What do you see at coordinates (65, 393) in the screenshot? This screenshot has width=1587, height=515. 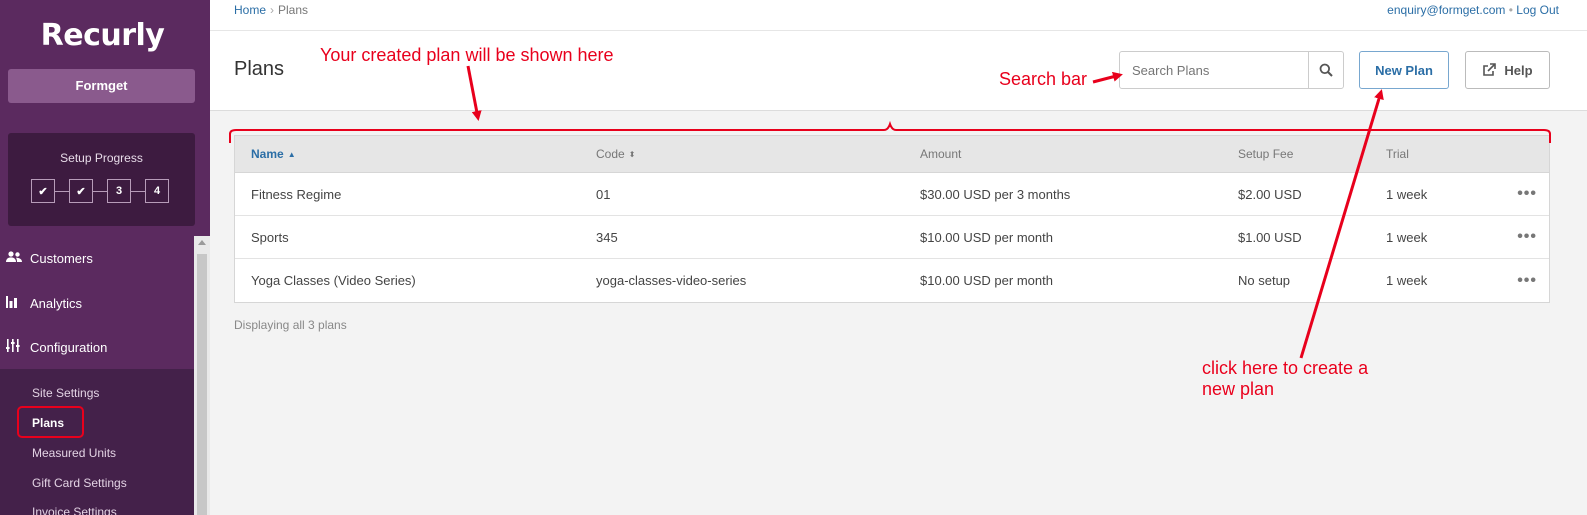 I see `subnav-site-settings: Site Settings` at bounding box center [65, 393].